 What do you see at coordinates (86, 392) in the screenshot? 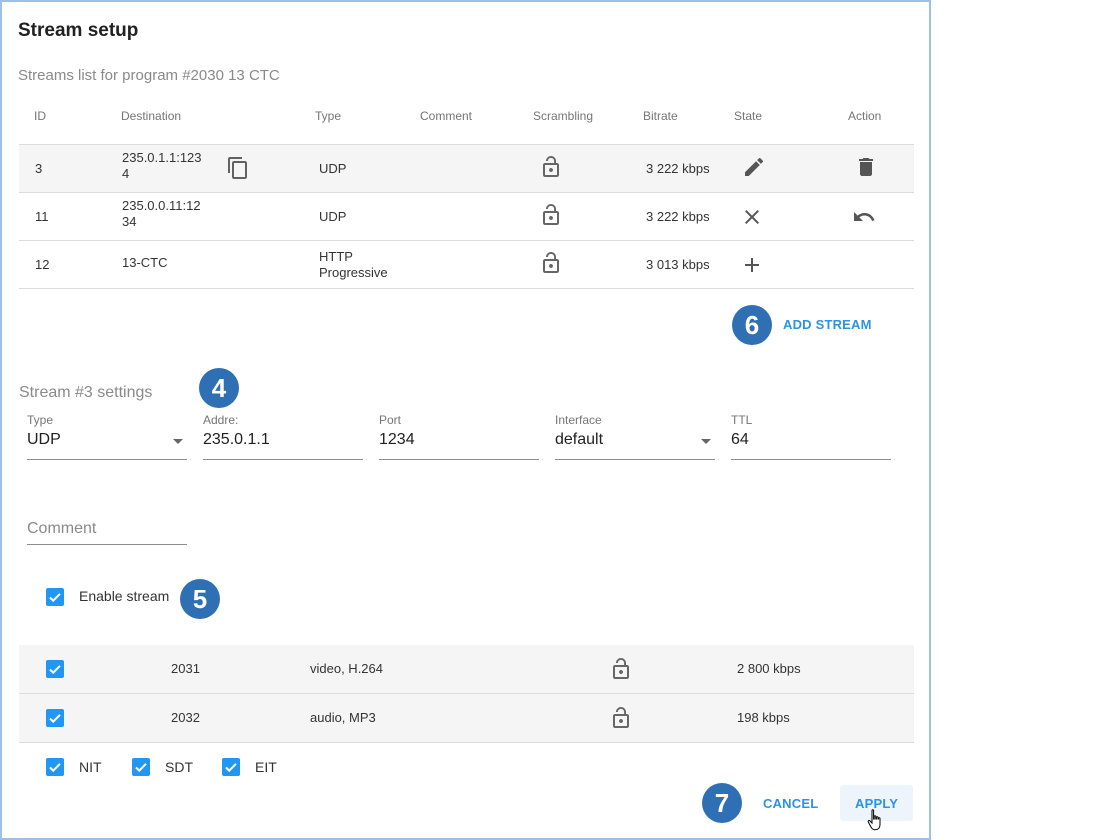
I see `stream-settings-title: Stream #3 settings` at bounding box center [86, 392].